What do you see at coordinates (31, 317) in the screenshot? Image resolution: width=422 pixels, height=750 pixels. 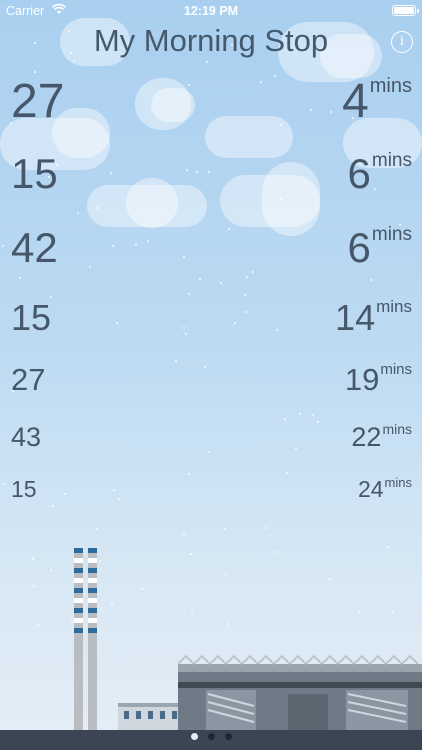 I see `route-number: 15` at bounding box center [31, 317].